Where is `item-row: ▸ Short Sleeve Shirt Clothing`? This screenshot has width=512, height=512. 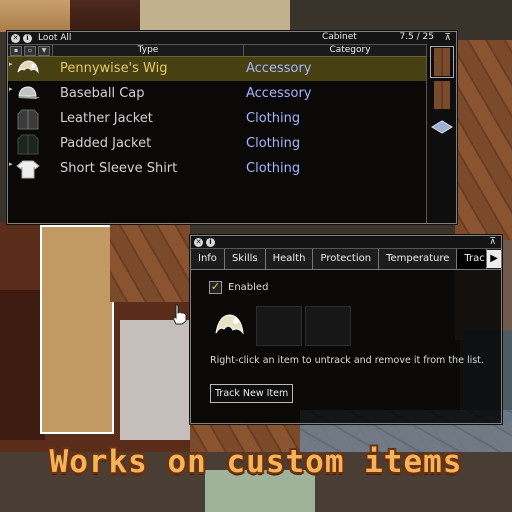
item-row: ▸ Short Sleeve Shirt Clothing is located at coordinates (217, 168).